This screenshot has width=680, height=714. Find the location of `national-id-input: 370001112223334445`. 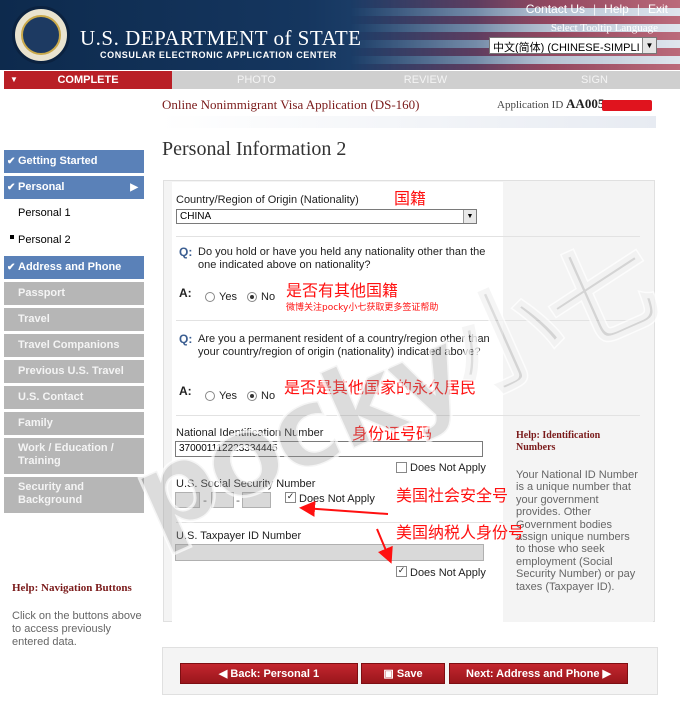

national-id-input: 370001112223334445 is located at coordinates (329, 449).